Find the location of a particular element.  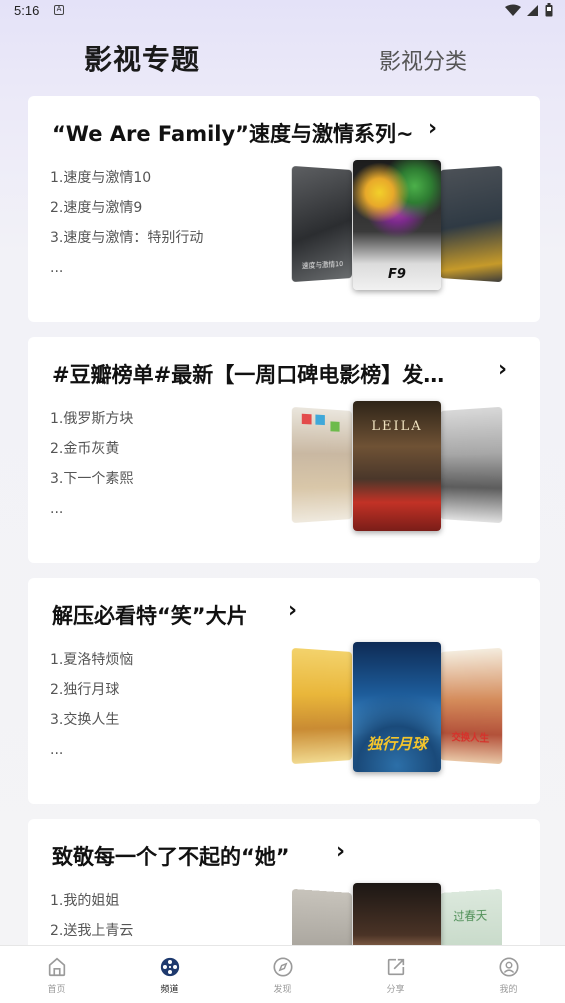

poster-caption: 过春天 is located at coordinates (470, 916).